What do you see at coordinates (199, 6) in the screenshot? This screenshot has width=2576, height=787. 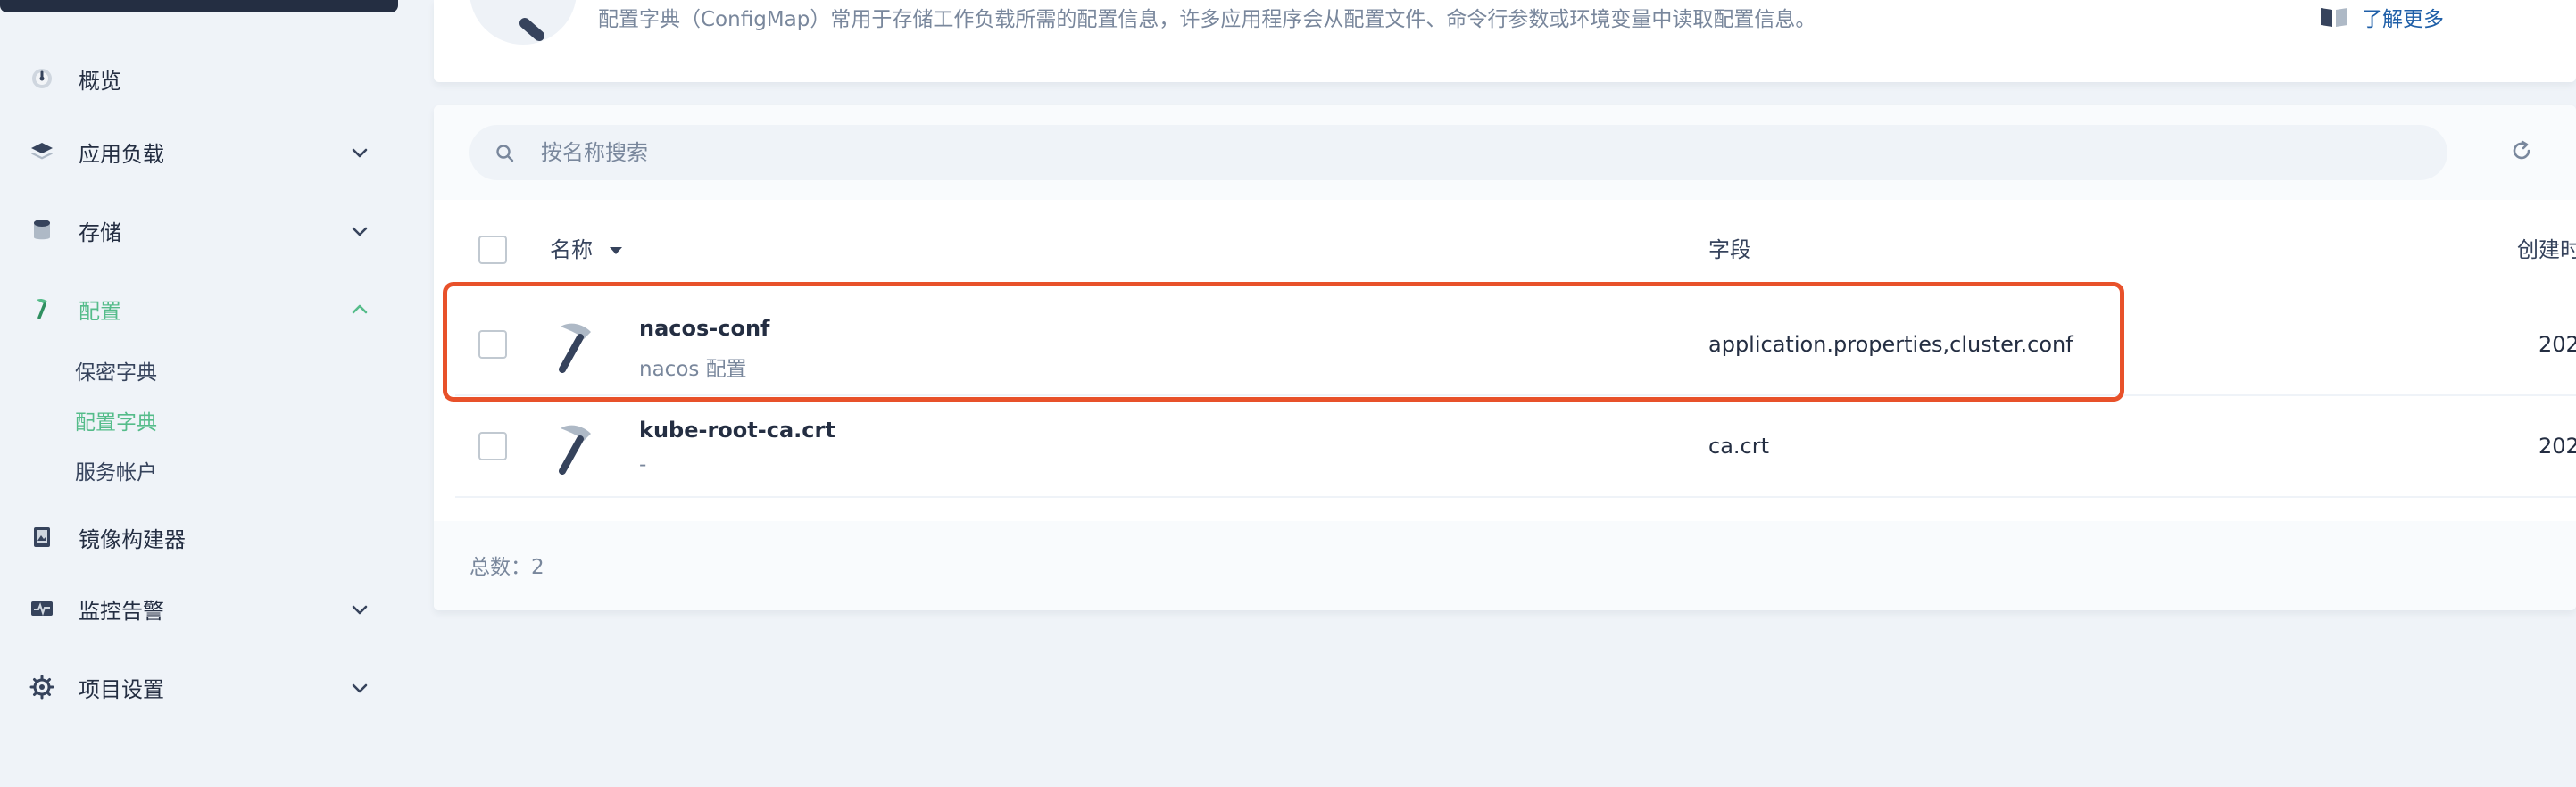 I see `sidebar-top-bar` at bounding box center [199, 6].